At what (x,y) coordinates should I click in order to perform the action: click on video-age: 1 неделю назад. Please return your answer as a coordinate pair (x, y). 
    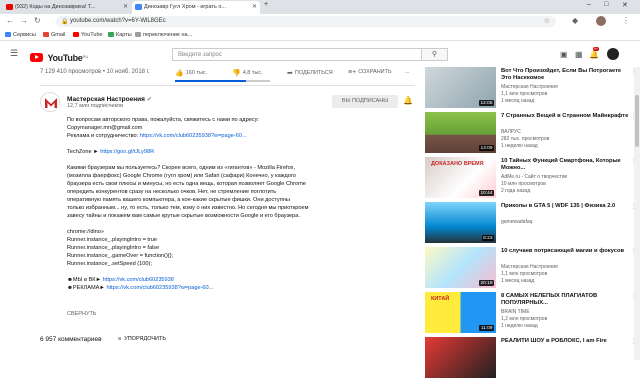
    Looking at the image, I should click on (519, 326).